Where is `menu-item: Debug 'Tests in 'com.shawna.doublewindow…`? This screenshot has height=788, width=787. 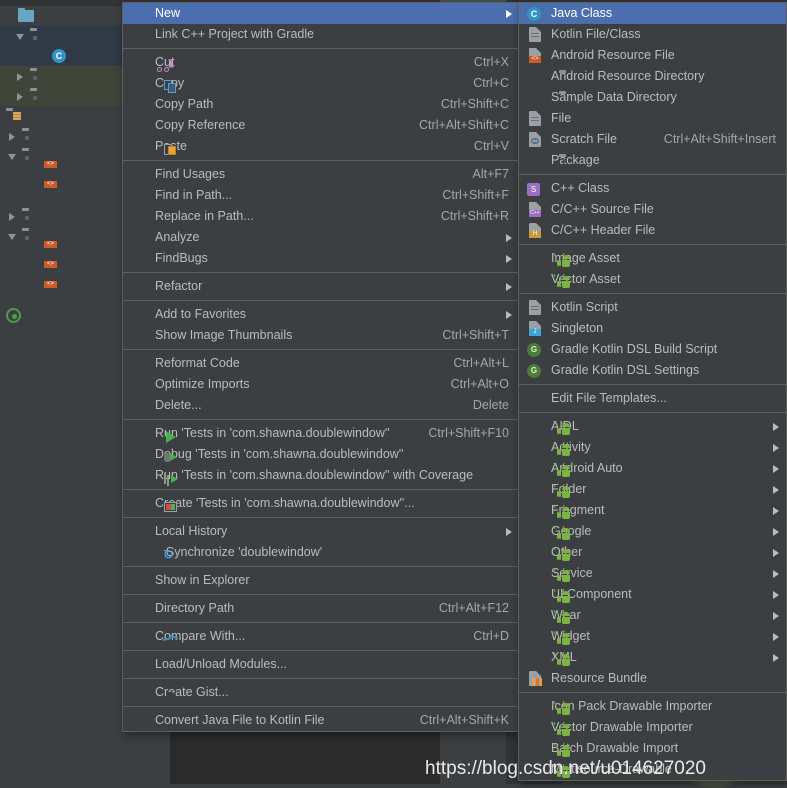 menu-item: Debug 'Tests in 'com.shawna.doublewindow… is located at coordinates (321, 454).